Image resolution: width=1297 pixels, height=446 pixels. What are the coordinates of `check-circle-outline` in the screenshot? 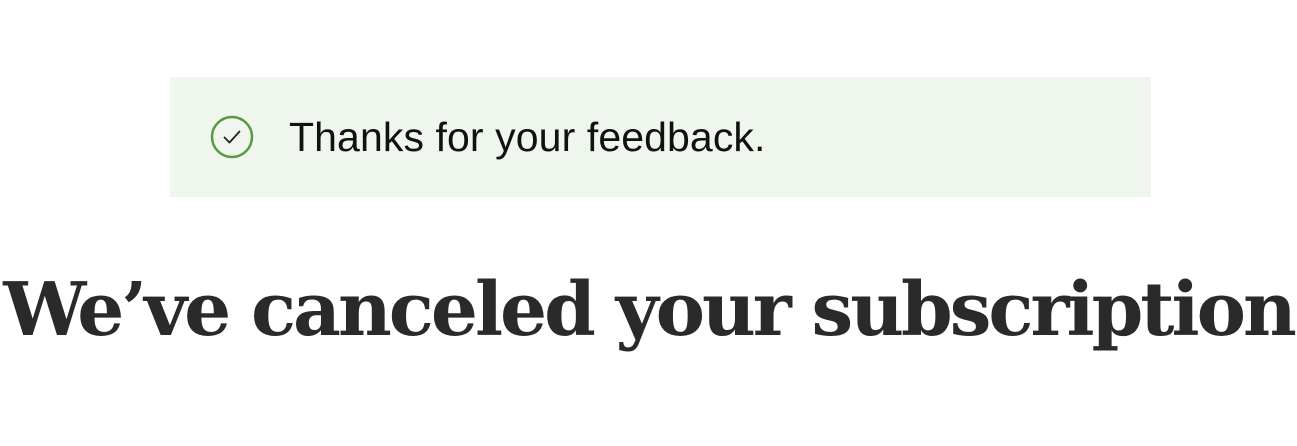 It's located at (232, 137).